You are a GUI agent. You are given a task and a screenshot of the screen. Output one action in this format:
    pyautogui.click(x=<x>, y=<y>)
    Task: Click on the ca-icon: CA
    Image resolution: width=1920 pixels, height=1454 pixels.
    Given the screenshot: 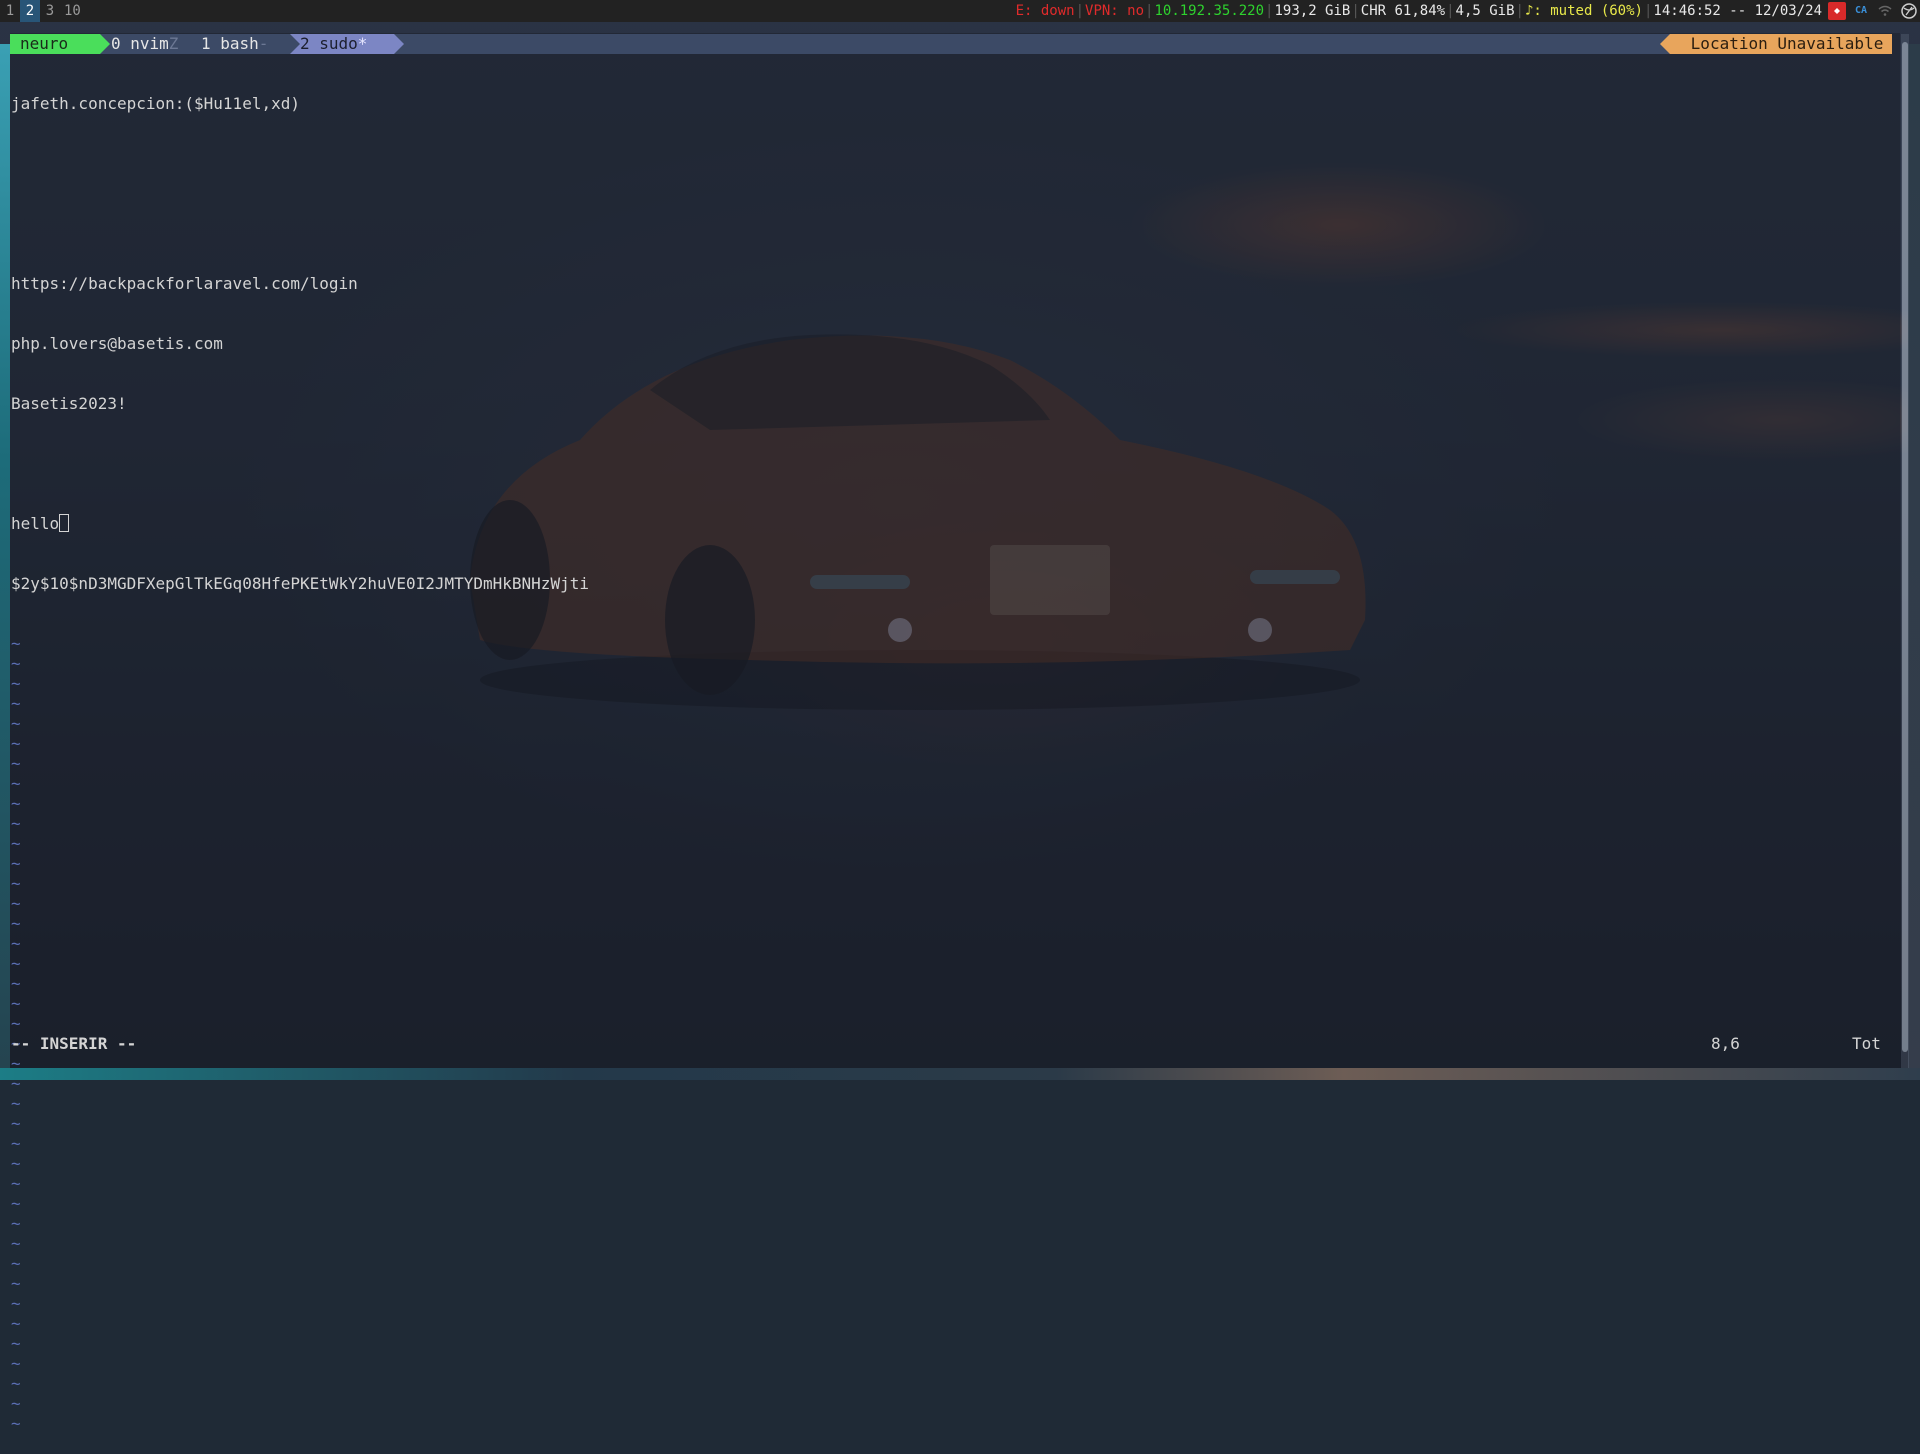 What is the action you would take?
    pyautogui.click(x=1861, y=11)
    